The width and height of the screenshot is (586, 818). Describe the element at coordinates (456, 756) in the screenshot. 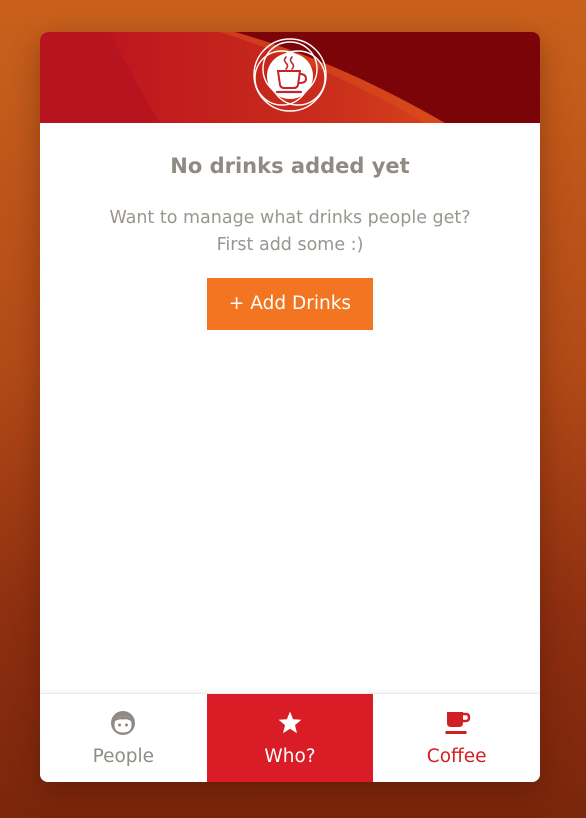

I see `tab-coffee-label: Coffee` at that location.